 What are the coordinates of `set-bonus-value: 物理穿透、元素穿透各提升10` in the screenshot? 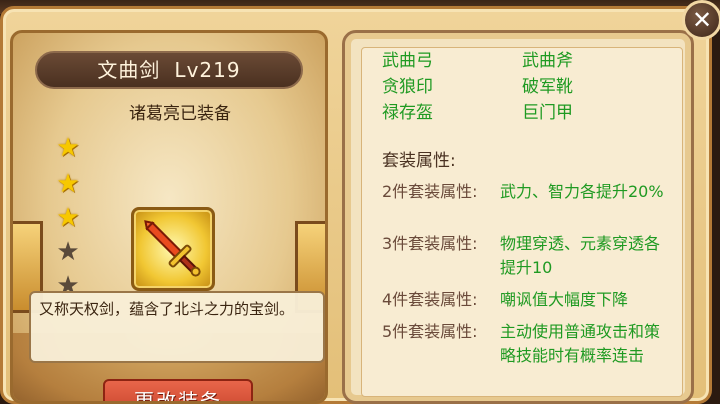 It's located at (580, 255).